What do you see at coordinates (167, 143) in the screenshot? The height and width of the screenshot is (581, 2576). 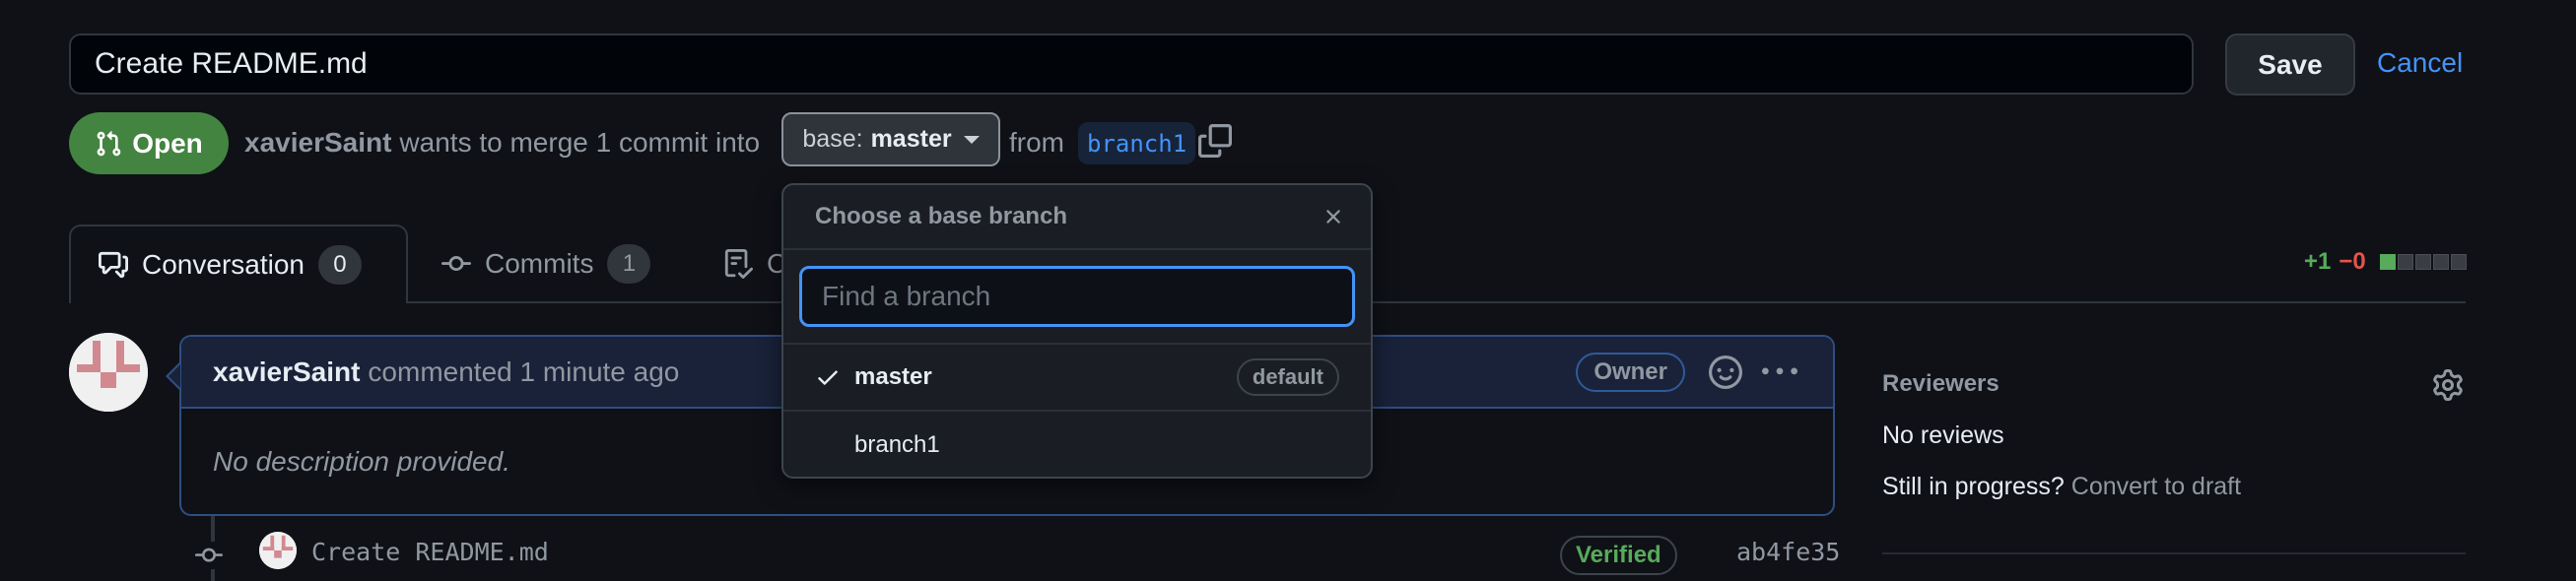 I see `pr-state-label: Open` at bounding box center [167, 143].